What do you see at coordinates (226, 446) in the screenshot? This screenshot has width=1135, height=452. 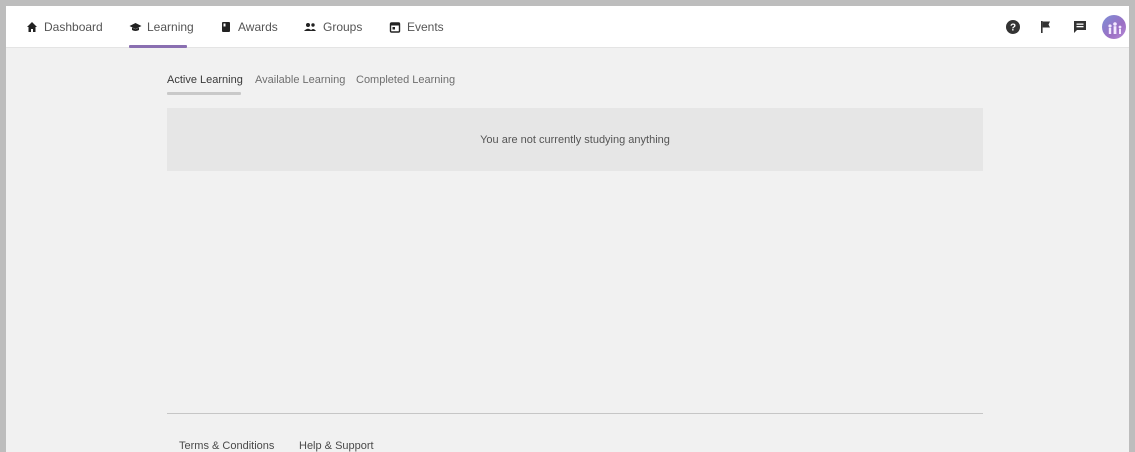 I see `footer-terms-link: Terms & Conditions` at bounding box center [226, 446].